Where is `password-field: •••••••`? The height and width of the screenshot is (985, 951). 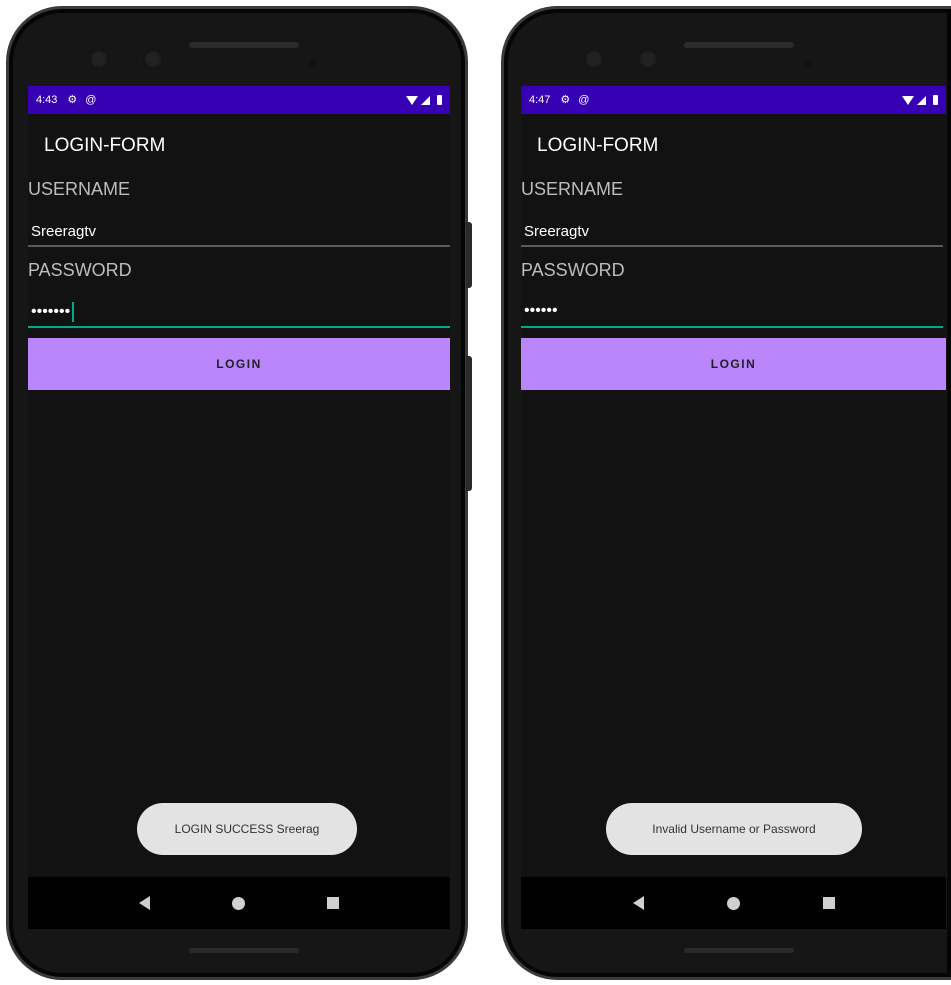
password-field: ••••••• is located at coordinates (239, 314).